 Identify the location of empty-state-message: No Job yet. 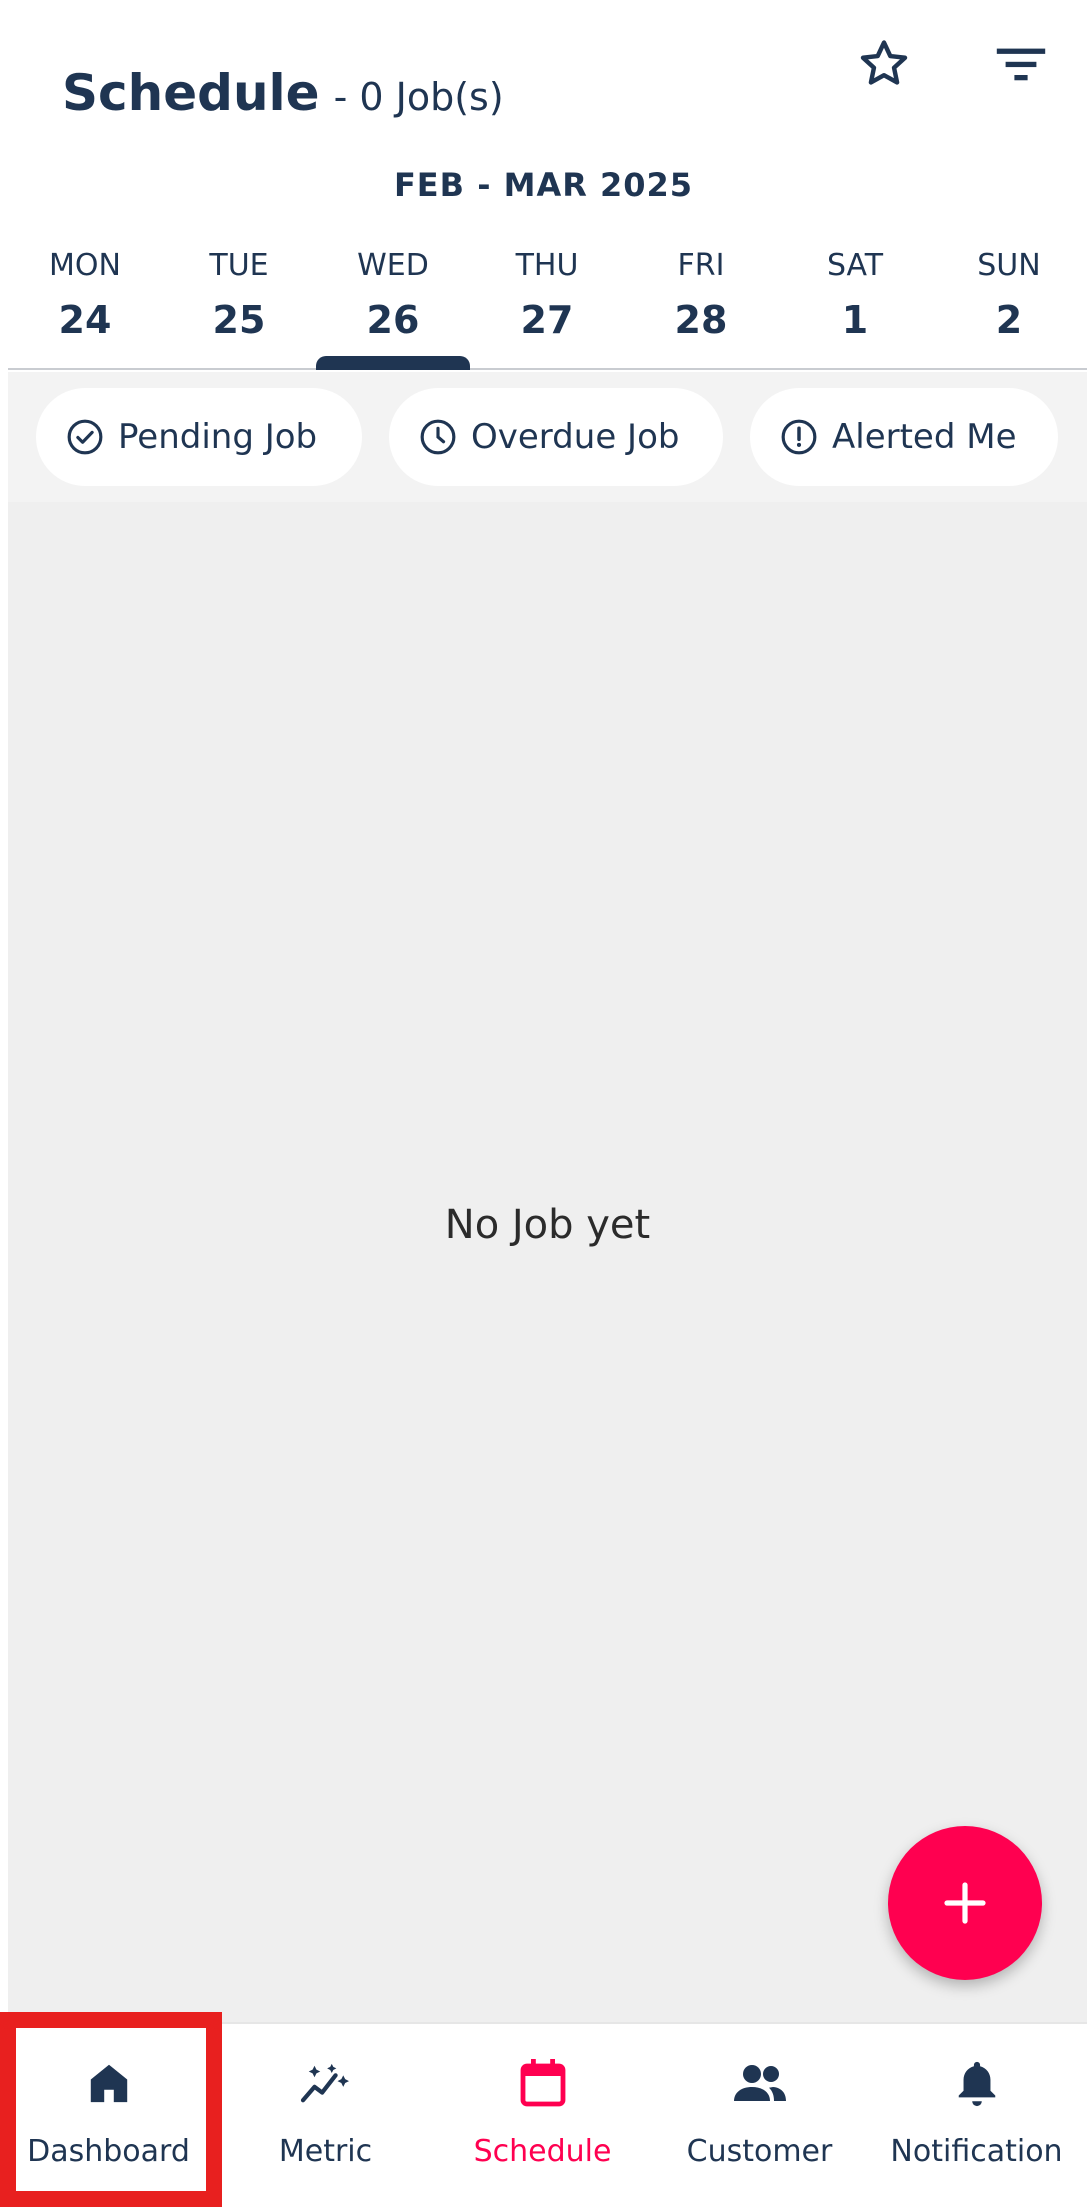
(547, 1225).